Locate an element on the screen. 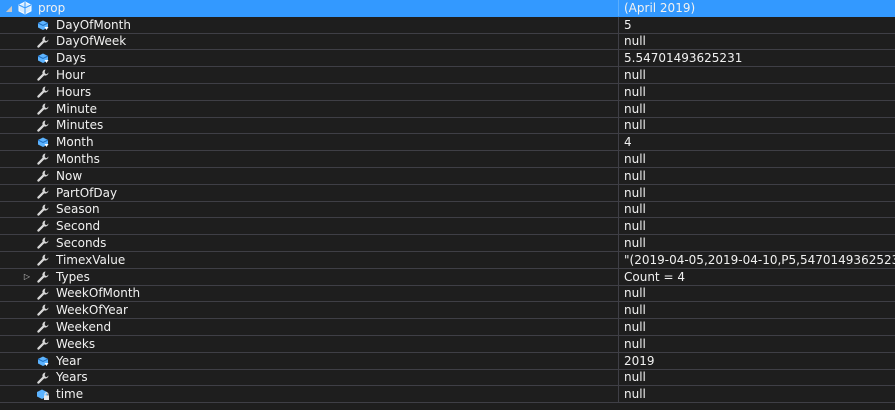  name-cell: Seconds is located at coordinates (309, 243).